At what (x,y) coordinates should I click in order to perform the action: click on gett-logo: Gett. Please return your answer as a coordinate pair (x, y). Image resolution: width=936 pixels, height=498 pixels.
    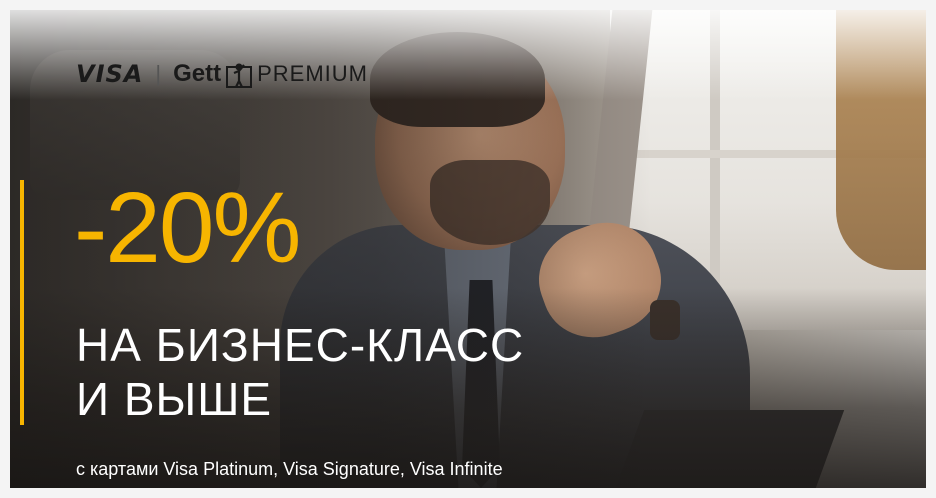
    Looking at the image, I should click on (197, 73).